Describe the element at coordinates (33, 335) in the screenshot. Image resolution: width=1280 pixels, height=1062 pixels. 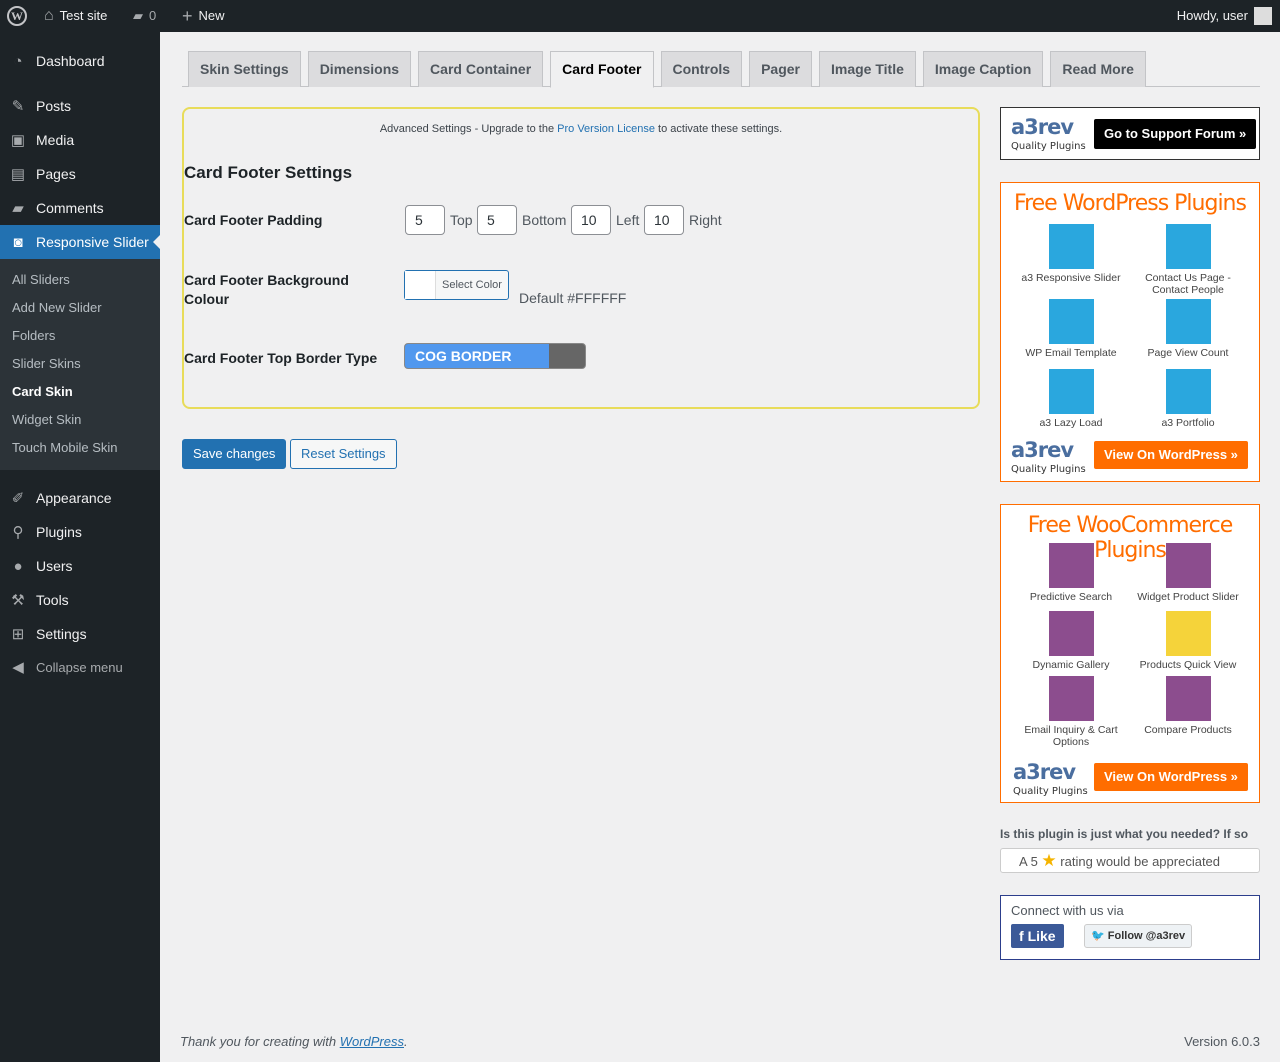
I see `submenu-item: Folders` at that location.